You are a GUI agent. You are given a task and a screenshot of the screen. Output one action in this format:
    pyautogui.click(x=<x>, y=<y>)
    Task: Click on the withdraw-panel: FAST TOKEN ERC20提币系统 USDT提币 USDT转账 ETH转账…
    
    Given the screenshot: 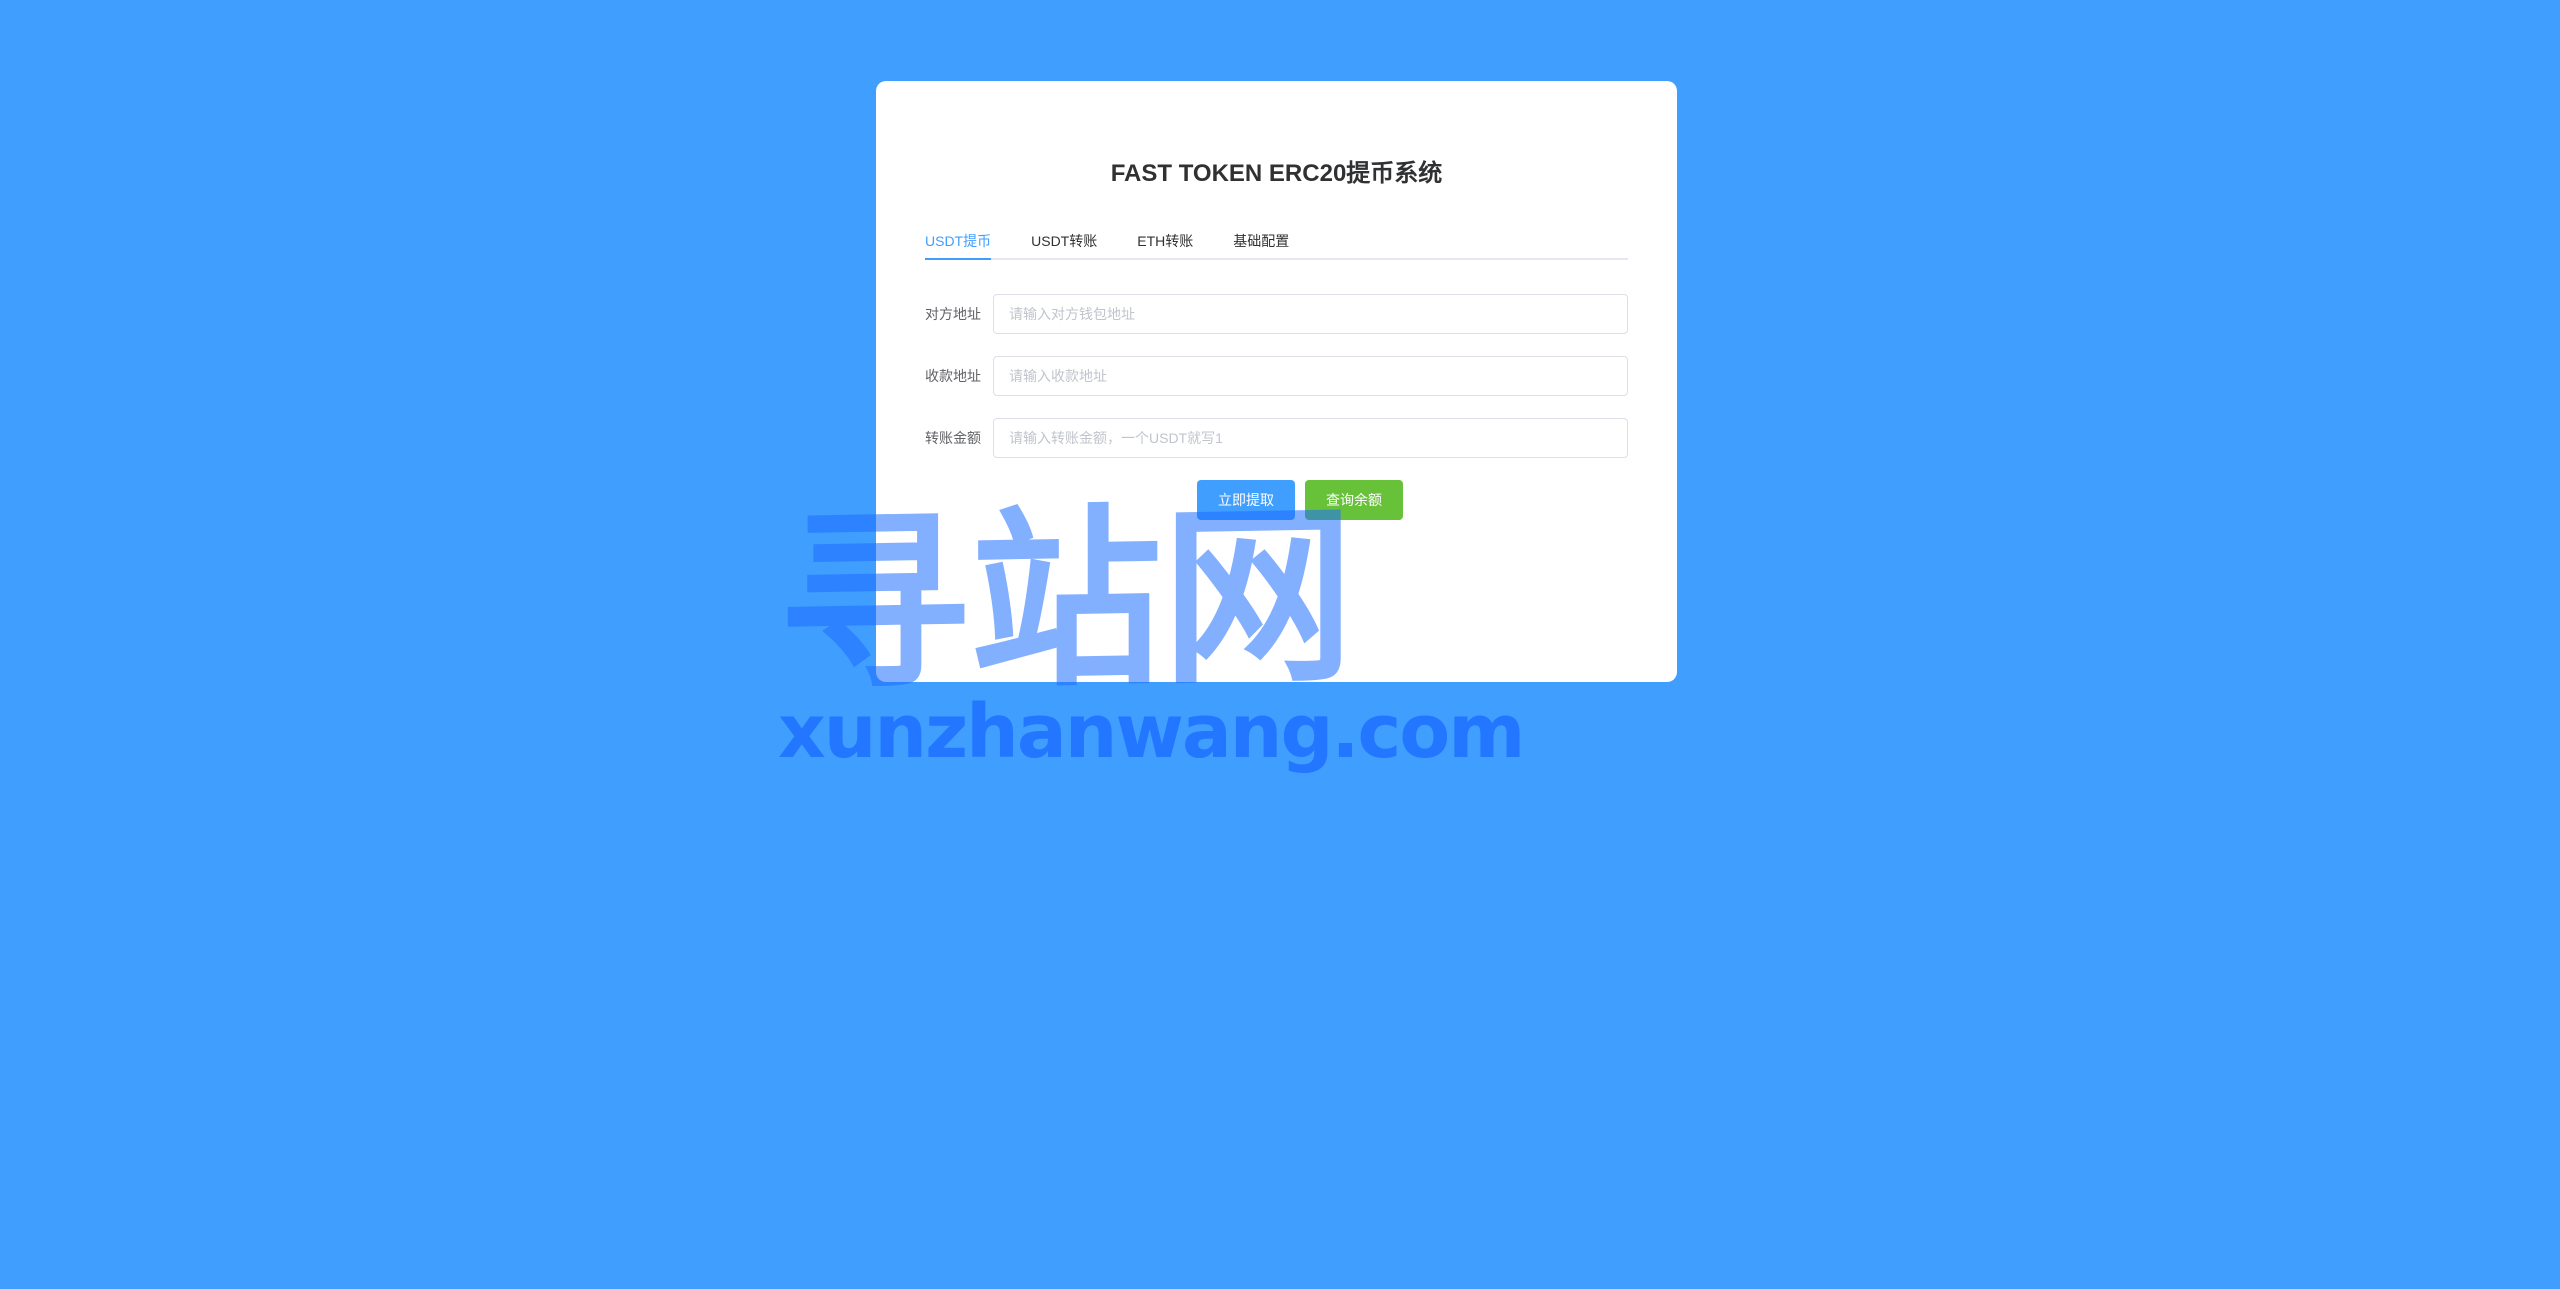 What is the action you would take?
    pyautogui.click(x=1276, y=381)
    